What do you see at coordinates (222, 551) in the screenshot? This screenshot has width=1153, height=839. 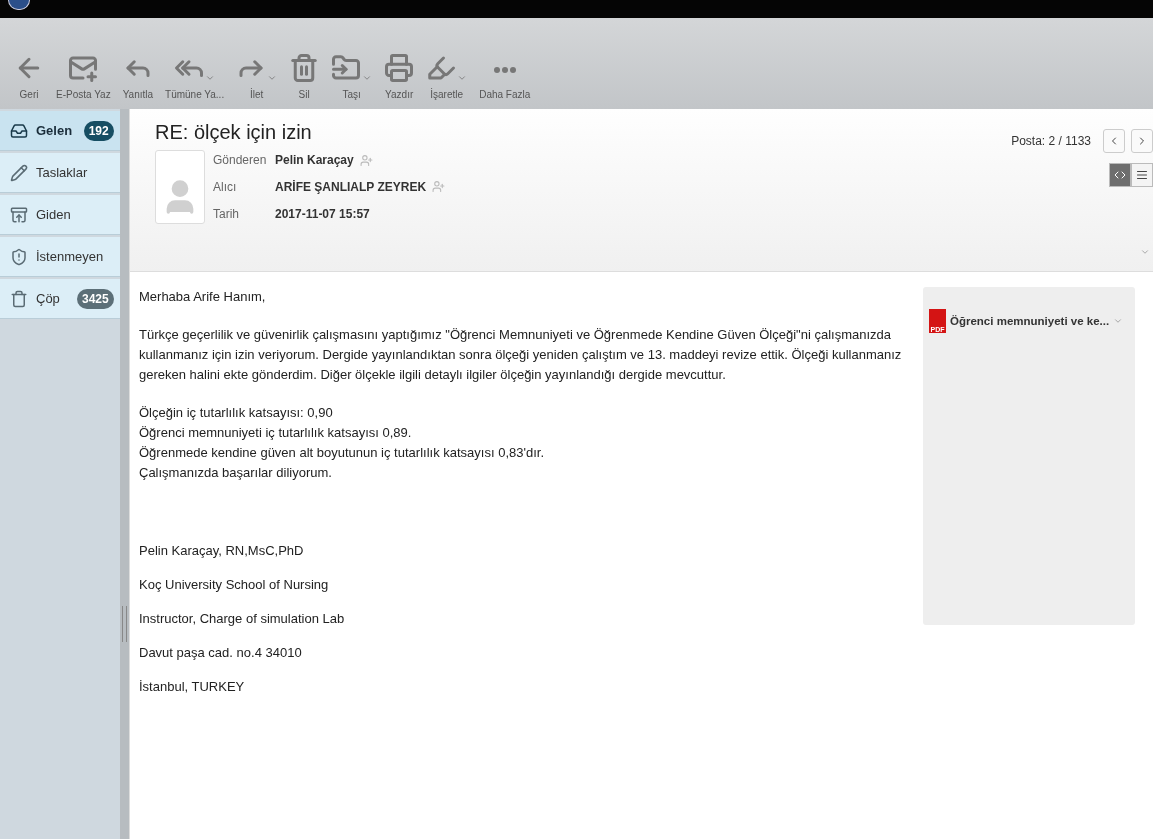 I see `signature-line: Pelin Karaçay, RN,MsC,PhD` at bounding box center [222, 551].